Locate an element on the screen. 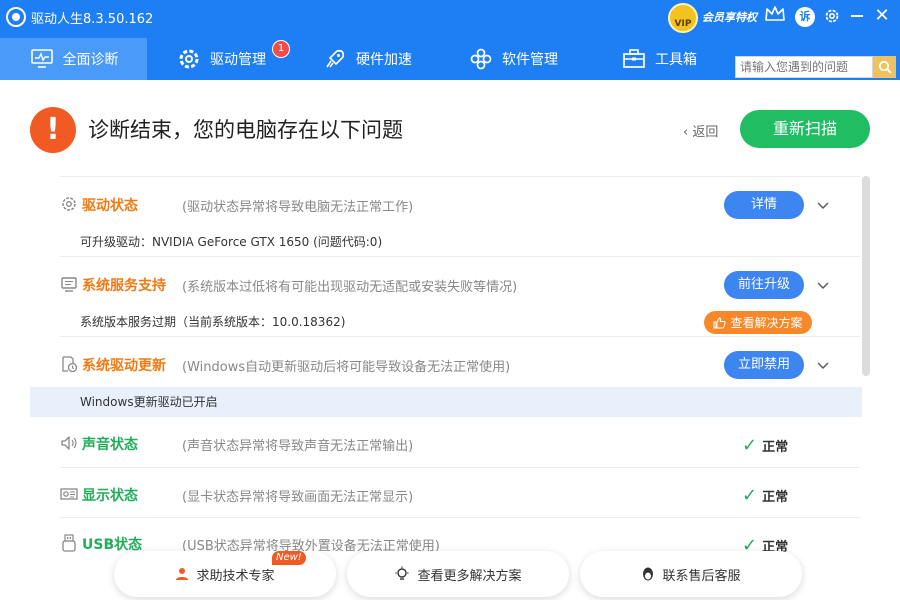  row-description: (声音状态异常将导致声音无法正常输出) is located at coordinates (298, 446).